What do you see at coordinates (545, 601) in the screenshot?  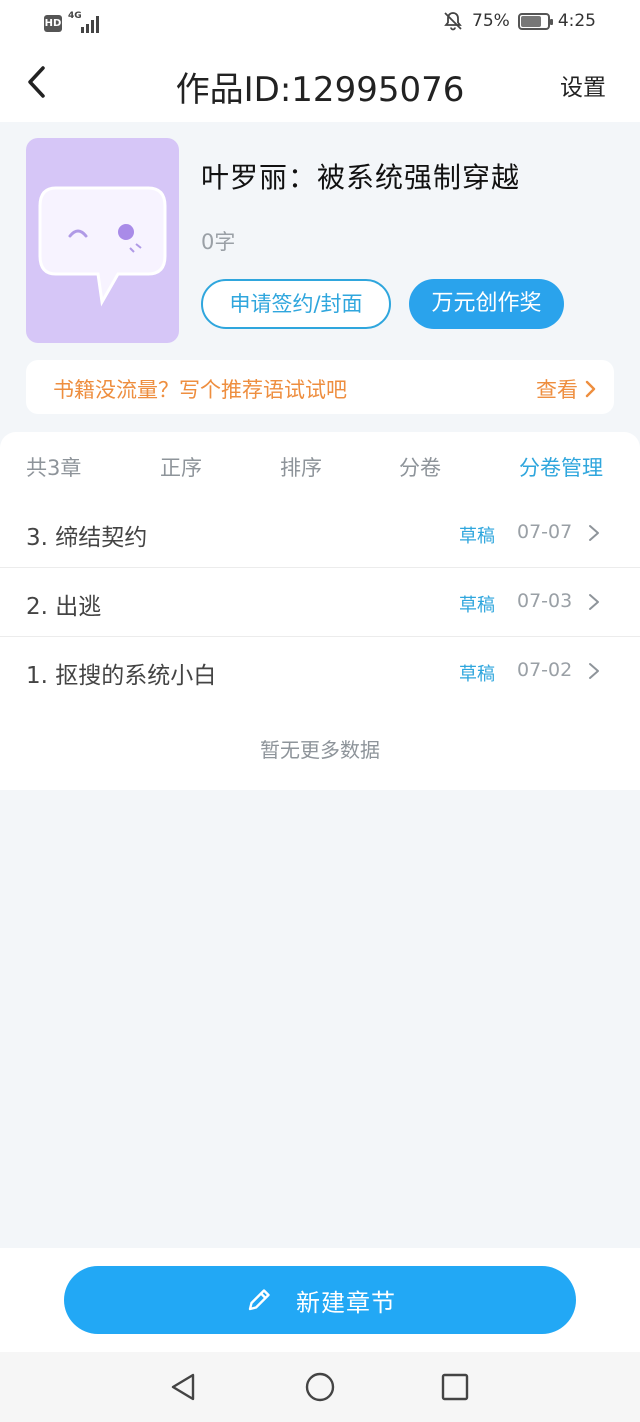 I see `chapter-date: 07-03` at bounding box center [545, 601].